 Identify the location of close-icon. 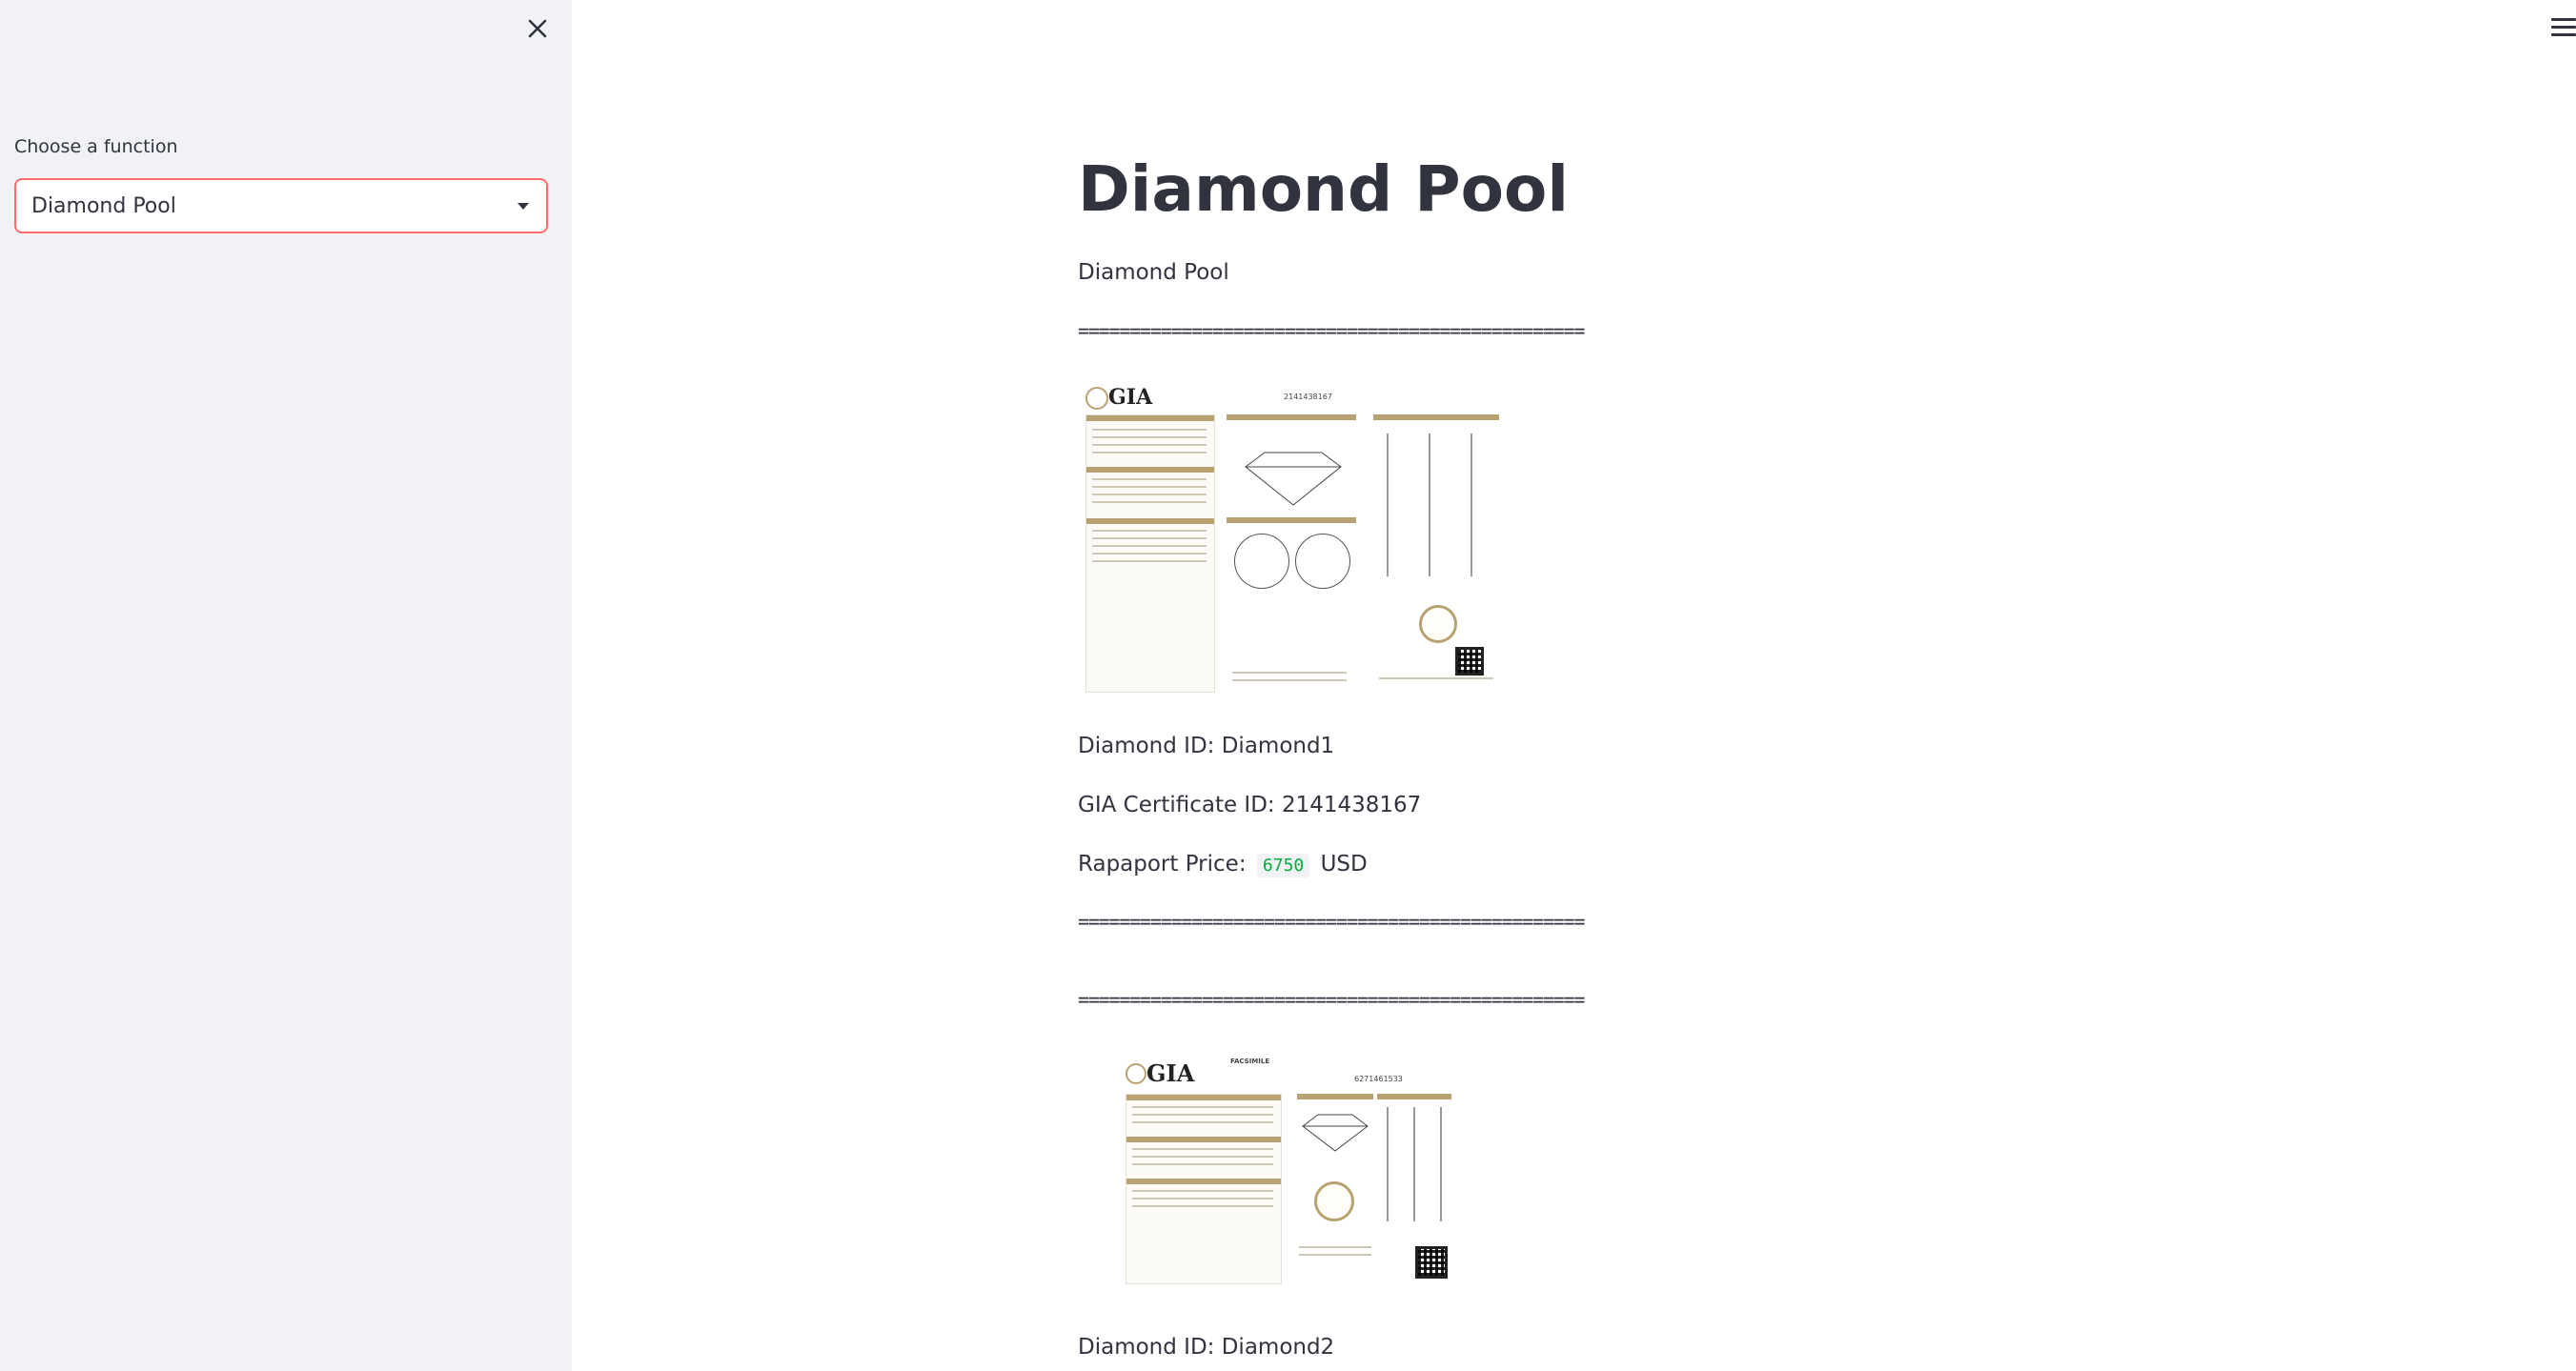
(537, 29).